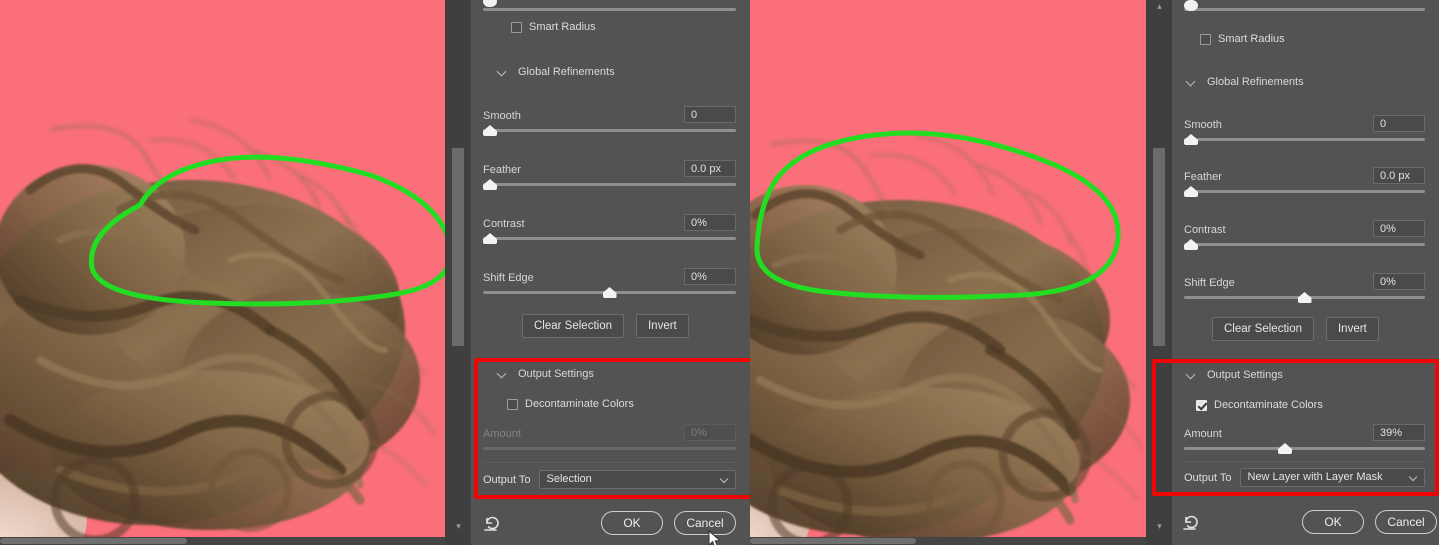  I want to click on horizontal-scrollbar-right, so click(948, 541).